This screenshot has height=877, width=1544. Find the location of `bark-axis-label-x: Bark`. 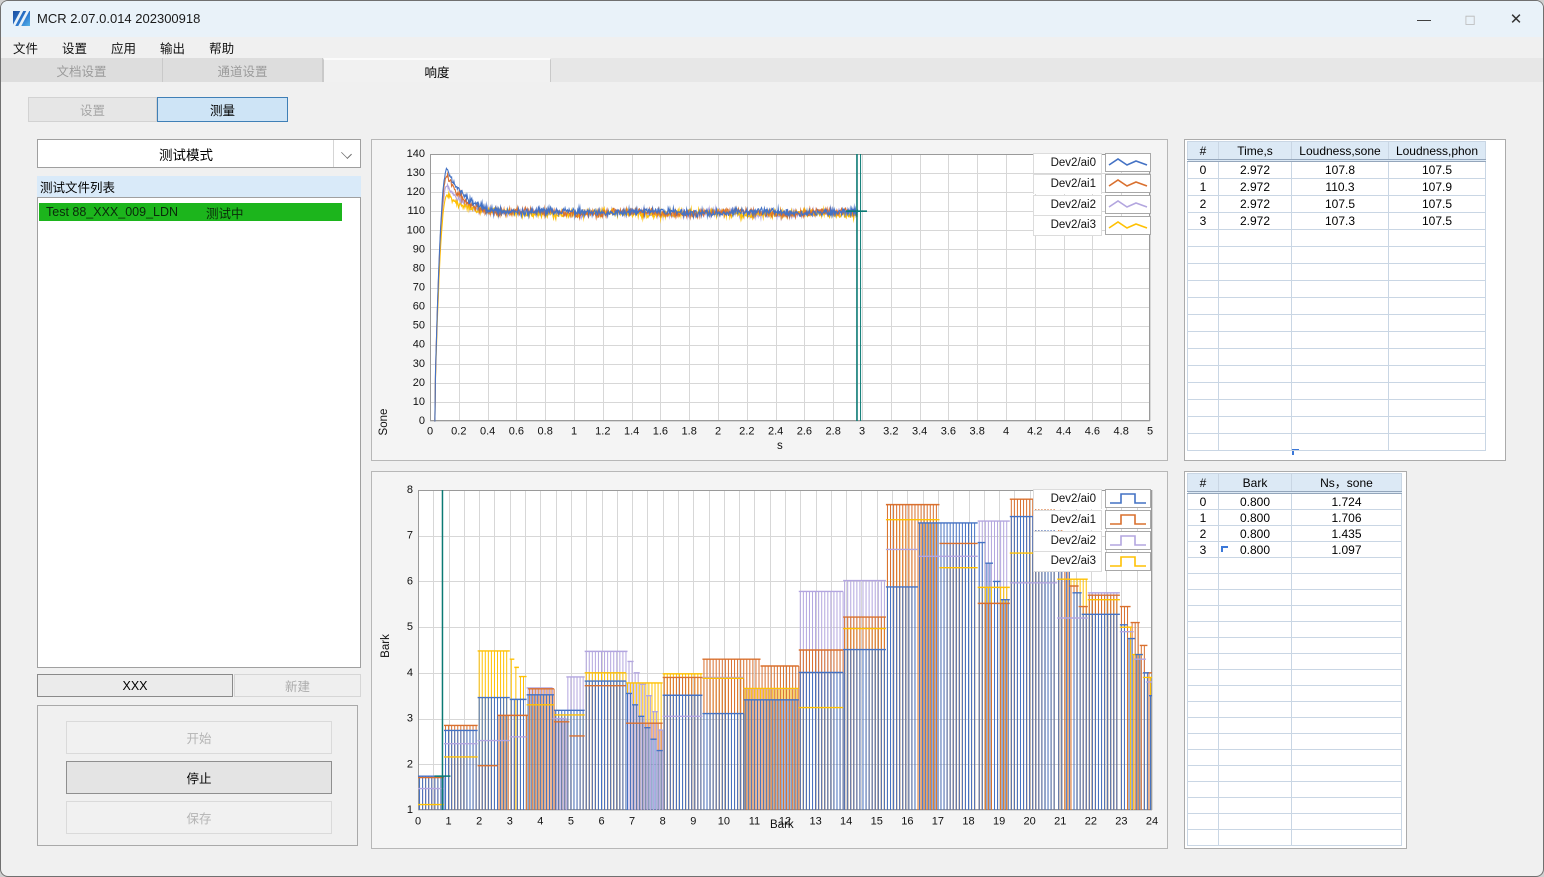

bark-axis-label-x: Bark is located at coordinates (782, 825).